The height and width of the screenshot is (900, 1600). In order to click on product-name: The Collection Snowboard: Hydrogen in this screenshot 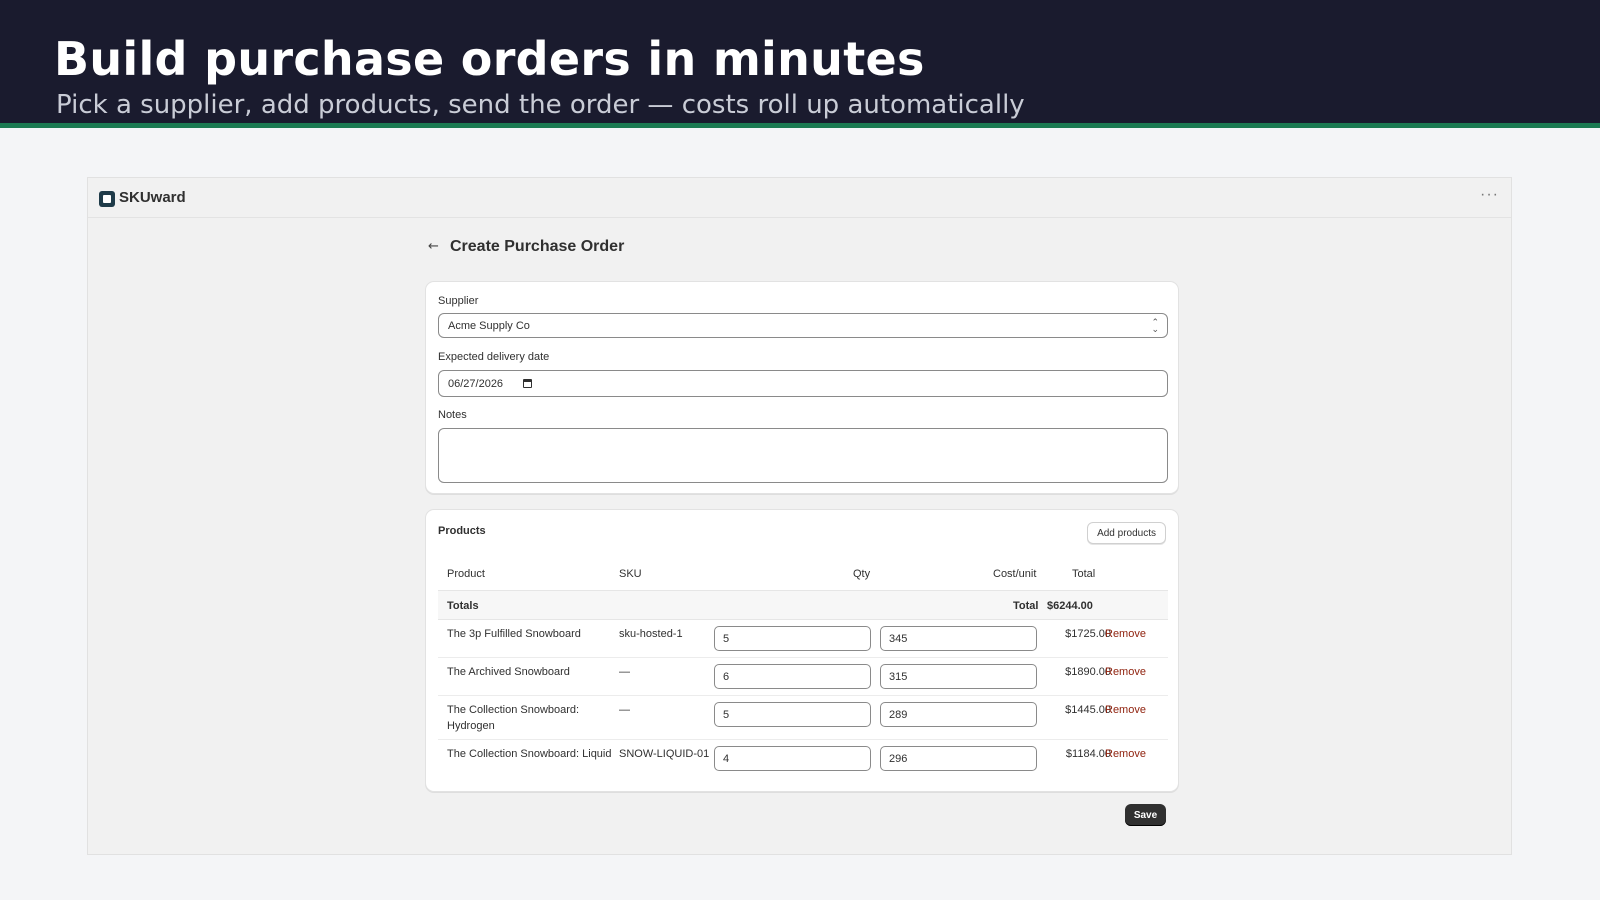, I will do `click(513, 718)`.